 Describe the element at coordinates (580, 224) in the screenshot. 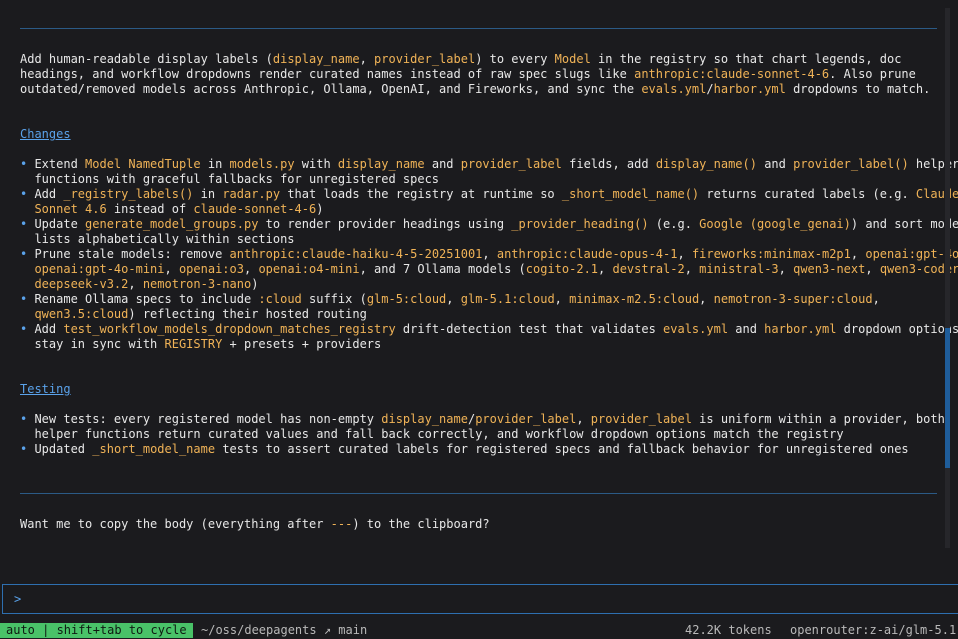

I see `code-span: _provider_heading()` at that location.